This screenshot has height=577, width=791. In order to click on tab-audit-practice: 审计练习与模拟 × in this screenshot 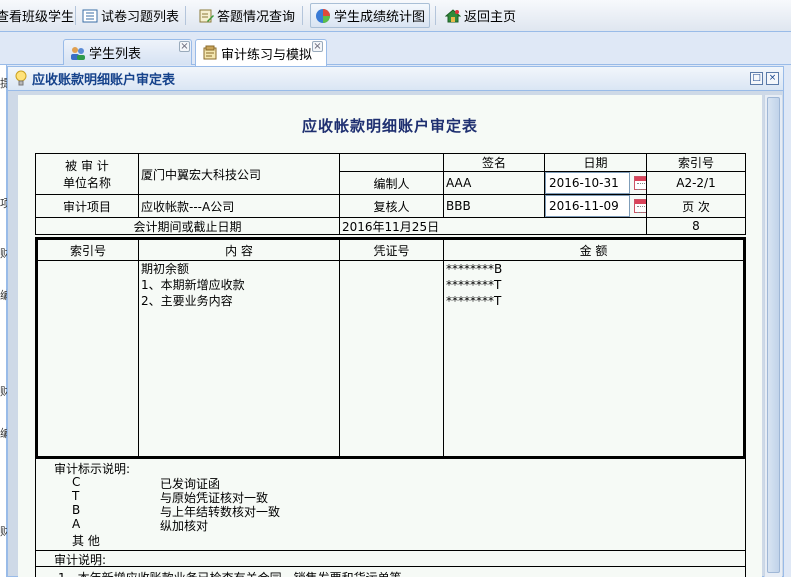, I will do `click(261, 52)`.